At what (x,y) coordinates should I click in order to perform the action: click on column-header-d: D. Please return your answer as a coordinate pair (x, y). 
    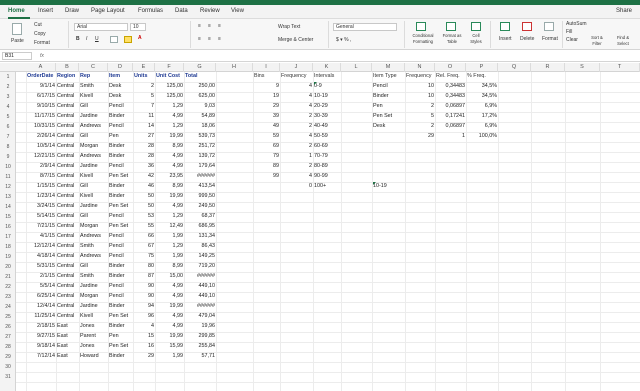
    Looking at the image, I should click on (120, 67).